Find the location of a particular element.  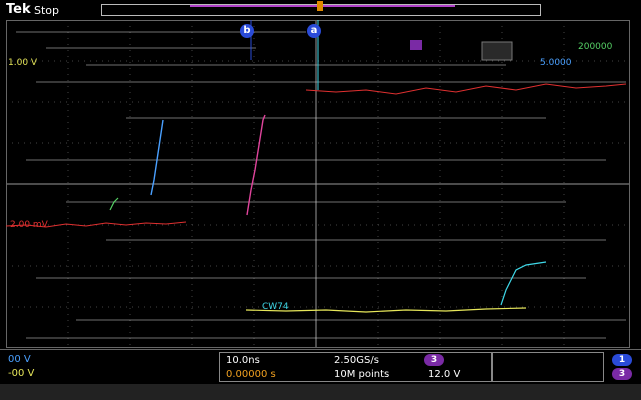

cursor-a-marker: a is located at coordinates (314, 31).